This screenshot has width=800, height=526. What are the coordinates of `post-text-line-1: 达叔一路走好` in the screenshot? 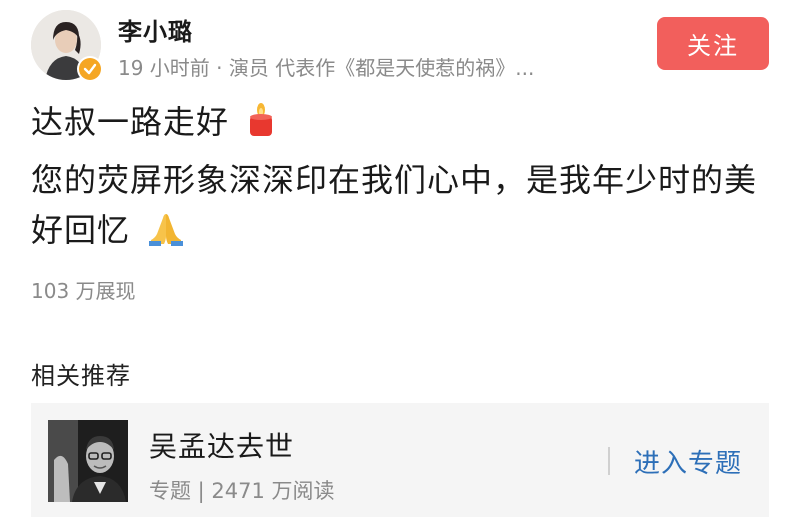 It's located at (153, 121).